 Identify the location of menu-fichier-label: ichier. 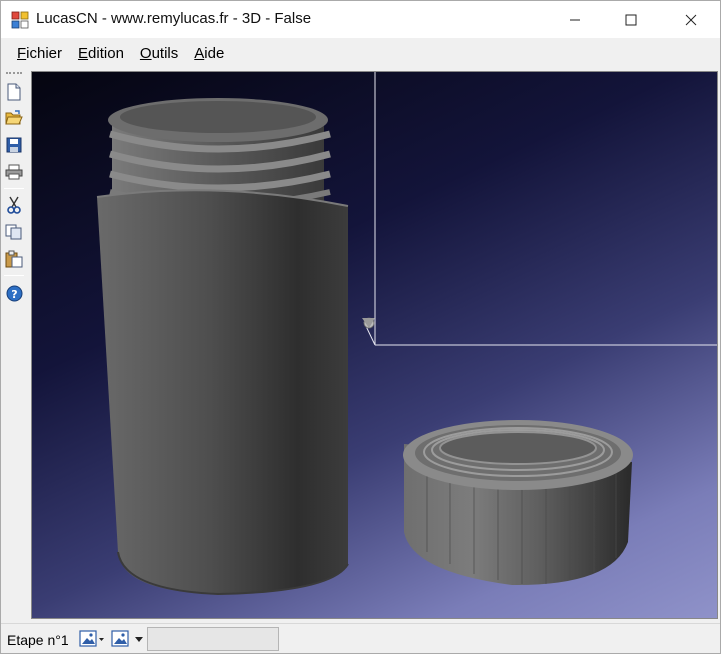
(44, 53).